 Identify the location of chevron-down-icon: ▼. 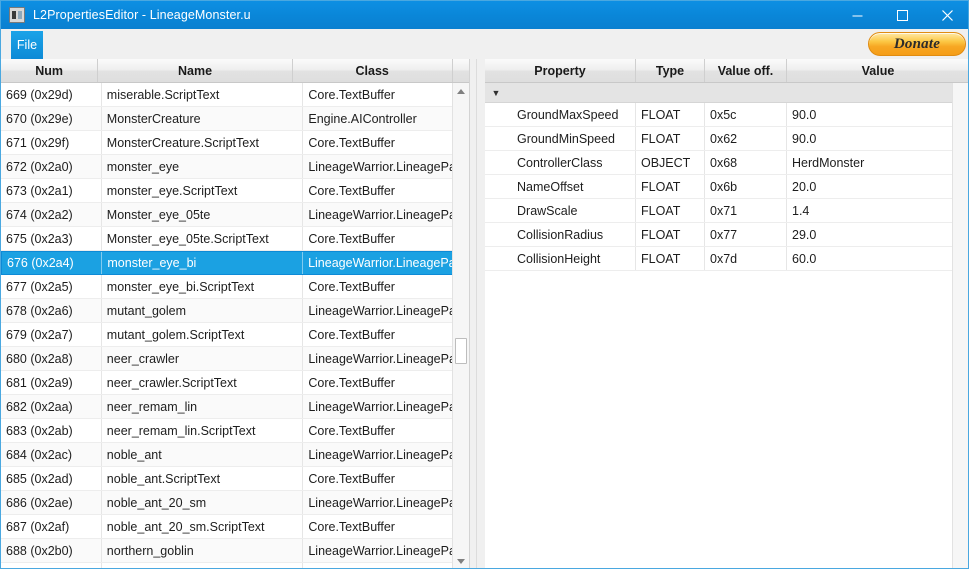
(496, 92).